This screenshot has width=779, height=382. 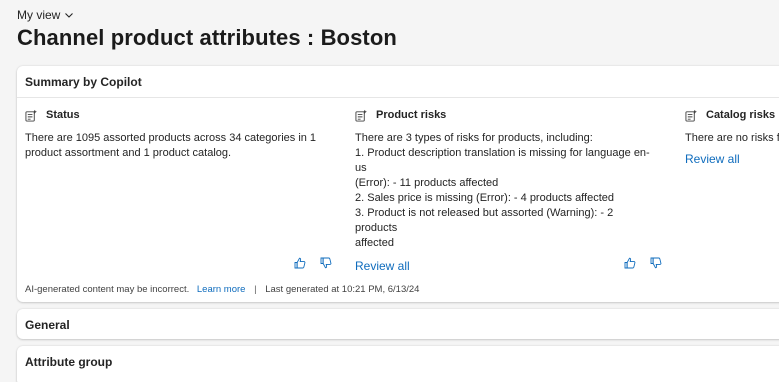 What do you see at coordinates (712, 159) in the screenshot?
I see `review-all-catalog-risks-link: Review all` at bounding box center [712, 159].